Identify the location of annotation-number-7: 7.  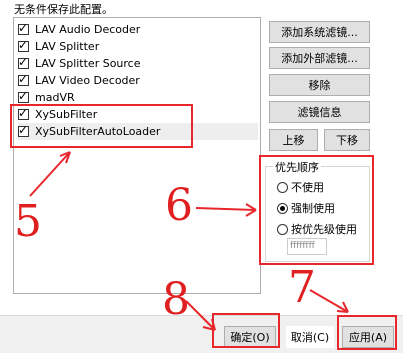
(302, 287).